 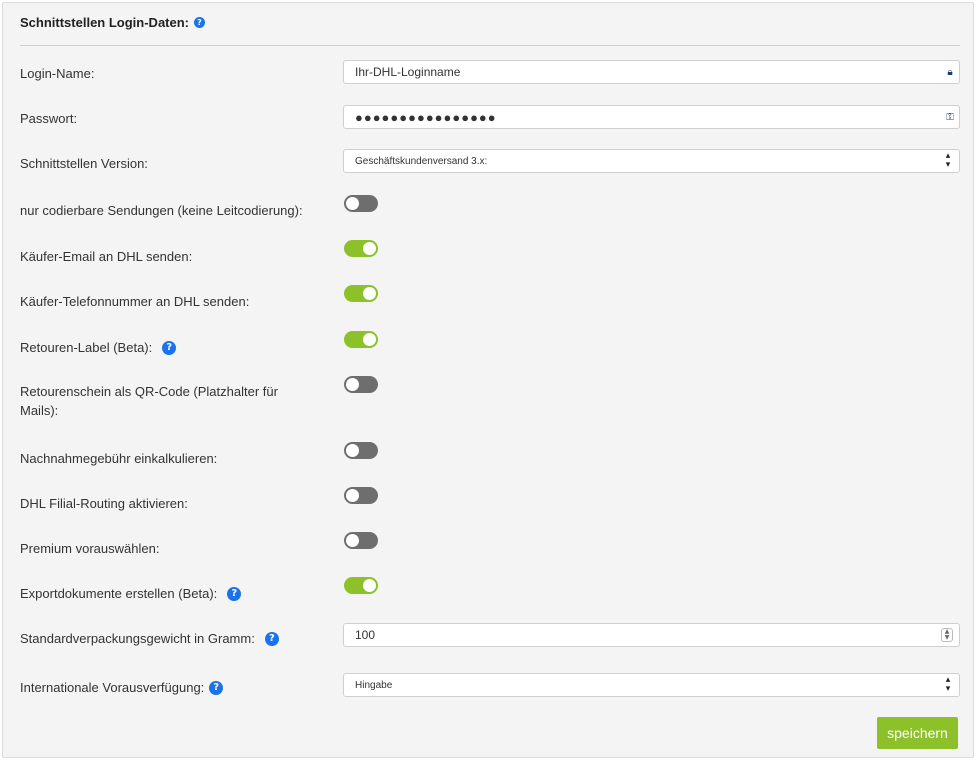 What do you see at coordinates (950, 72) in the screenshot?
I see `lock-icon: 🔒︎` at bounding box center [950, 72].